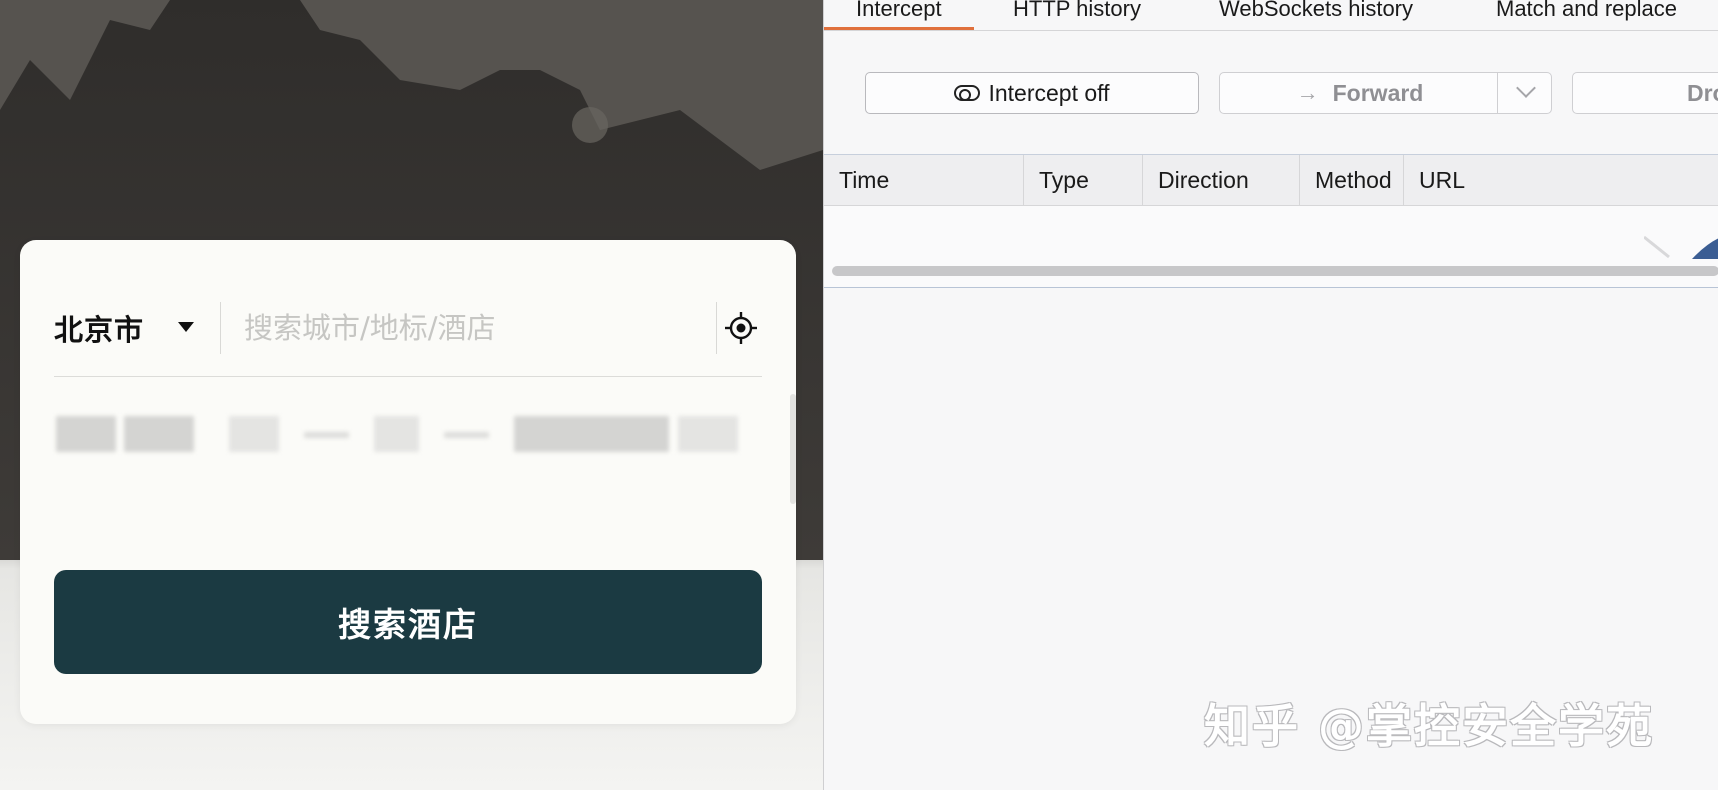  What do you see at coordinates (967, 93) in the screenshot?
I see `toggle-off-icon` at bounding box center [967, 93].